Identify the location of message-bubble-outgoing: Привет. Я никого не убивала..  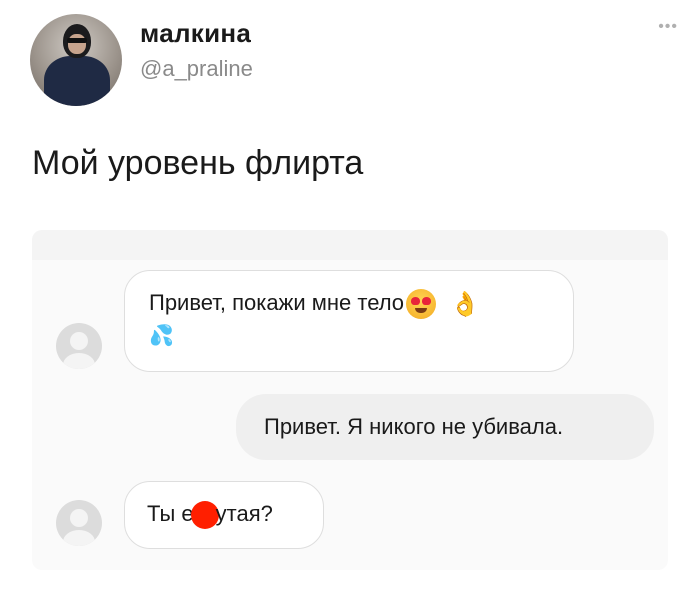
(445, 427).